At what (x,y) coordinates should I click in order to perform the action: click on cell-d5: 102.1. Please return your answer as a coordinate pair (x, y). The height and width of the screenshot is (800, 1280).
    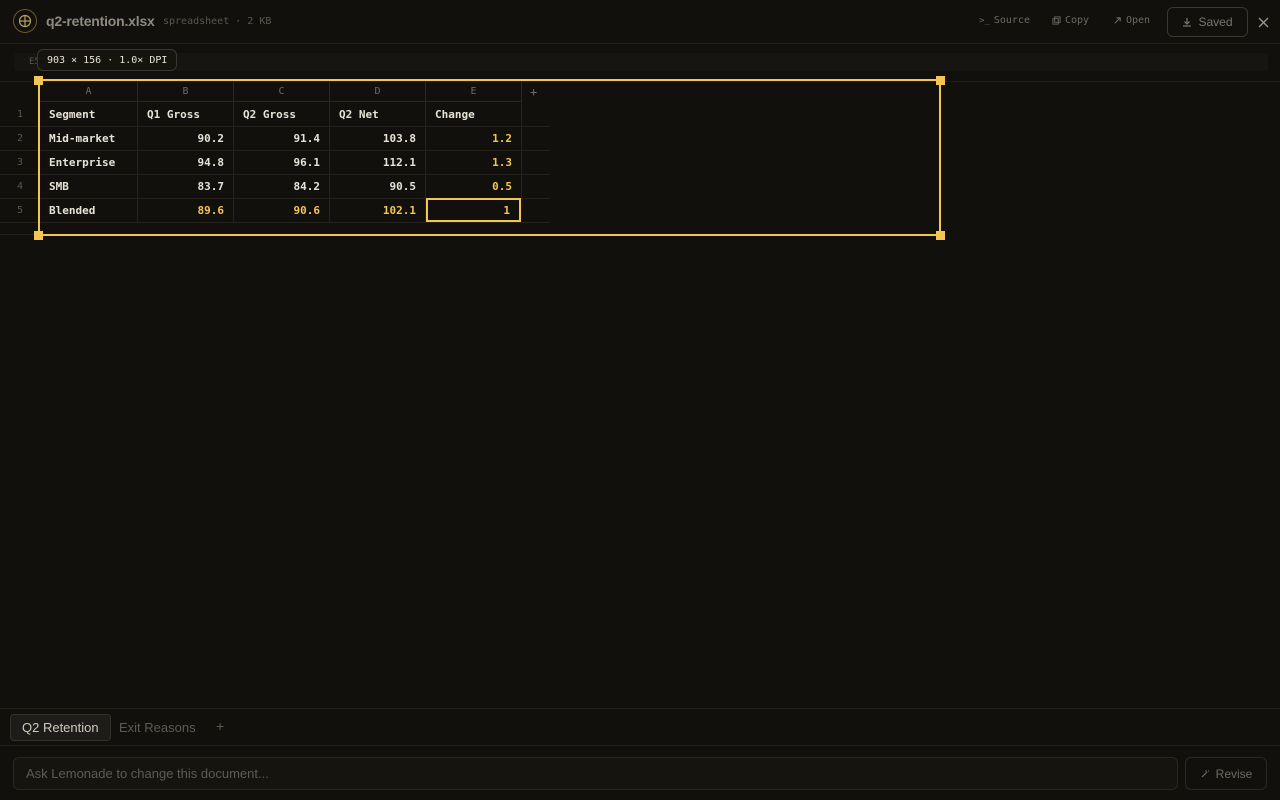
    Looking at the image, I should click on (378, 210).